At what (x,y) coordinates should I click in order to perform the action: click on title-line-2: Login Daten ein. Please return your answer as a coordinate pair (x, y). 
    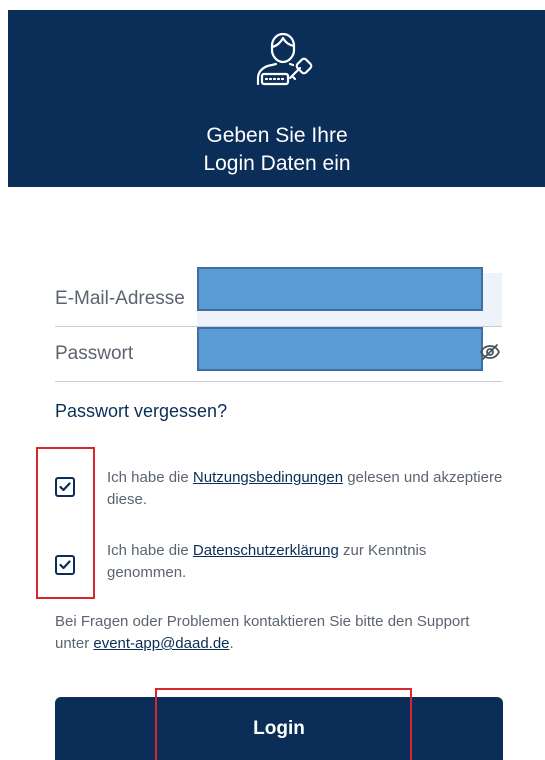
    Looking at the image, I should click on (277, 163).